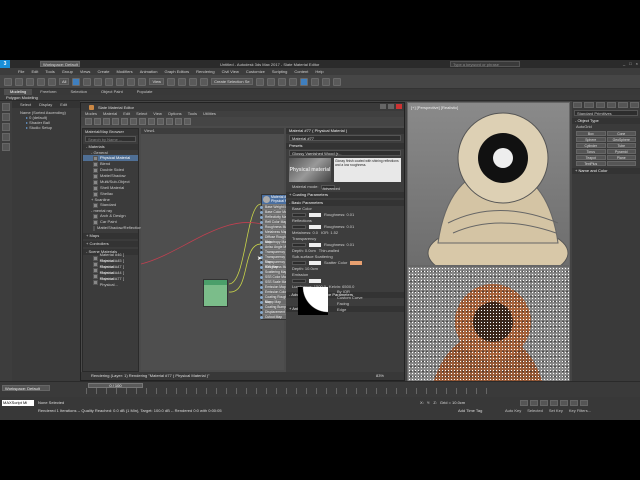  What do you see at coordinates (315, 227) in the screenshot?
I see `reflection-color-swatch` at bounding box center [315, 227].